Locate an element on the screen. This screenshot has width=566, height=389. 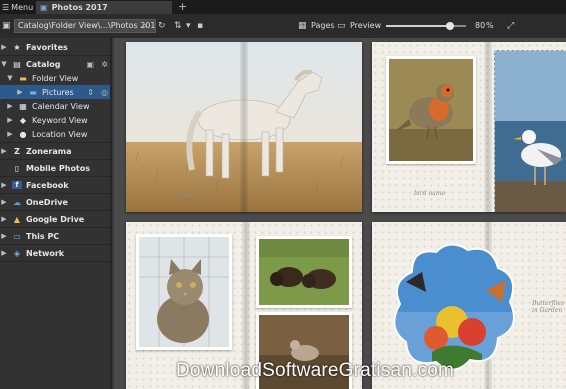
facebook-icon: f is located at coordinates (17, 185).